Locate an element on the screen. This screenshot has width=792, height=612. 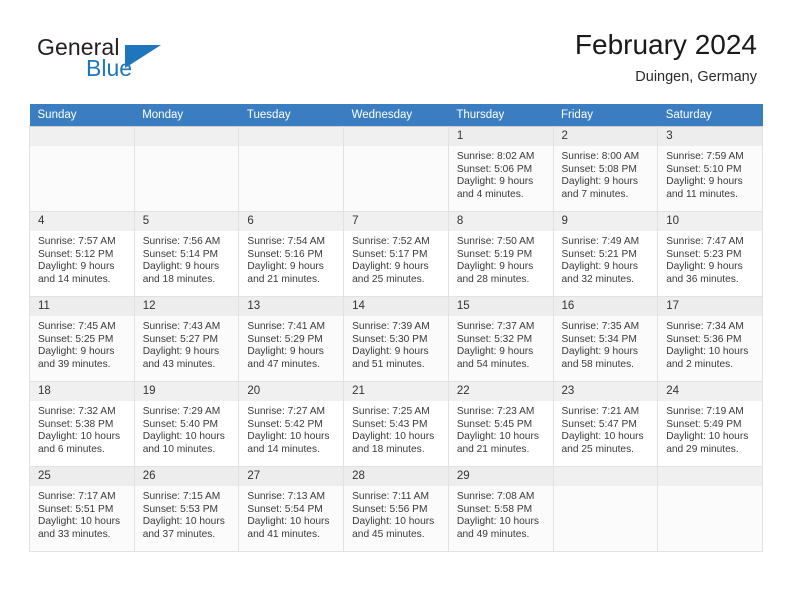
day-detail-line: Sunset: 5:49 PM is located at coordinates (704, 424).